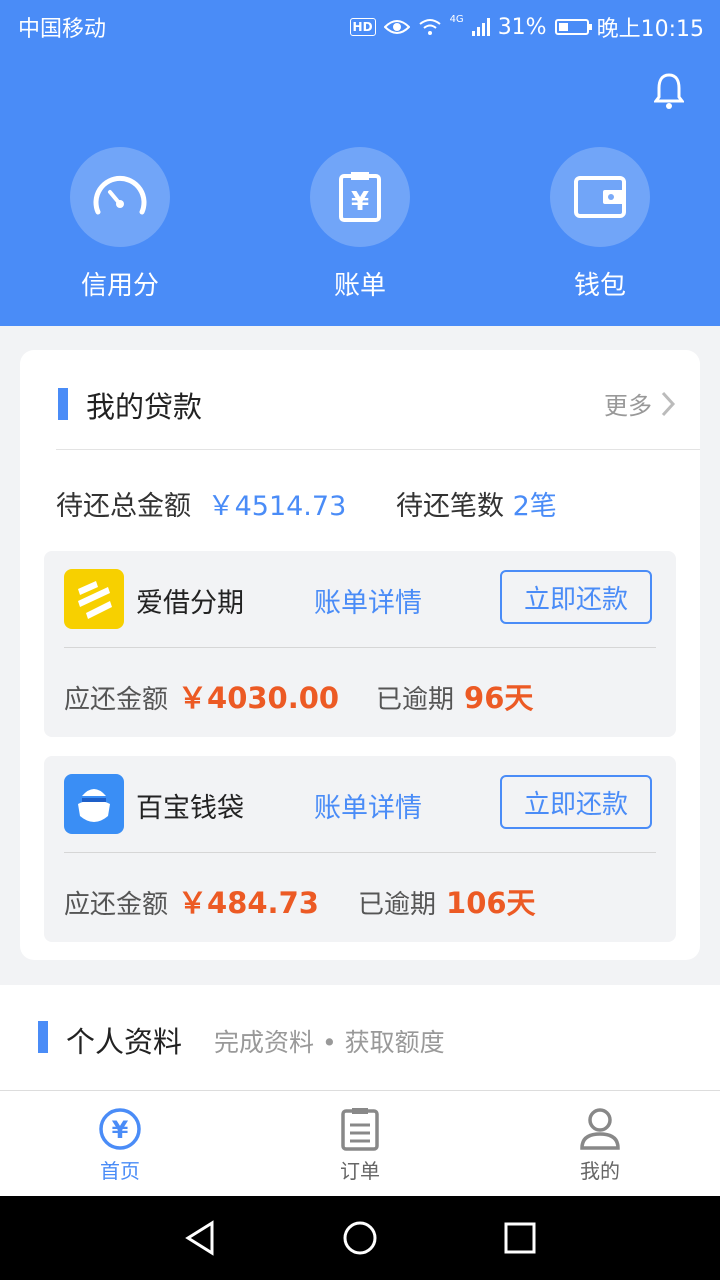 The image size is (720, 1280). Describe the element at coordinates (200, 1238) in the screenshot. I see `back-icon` at that location.